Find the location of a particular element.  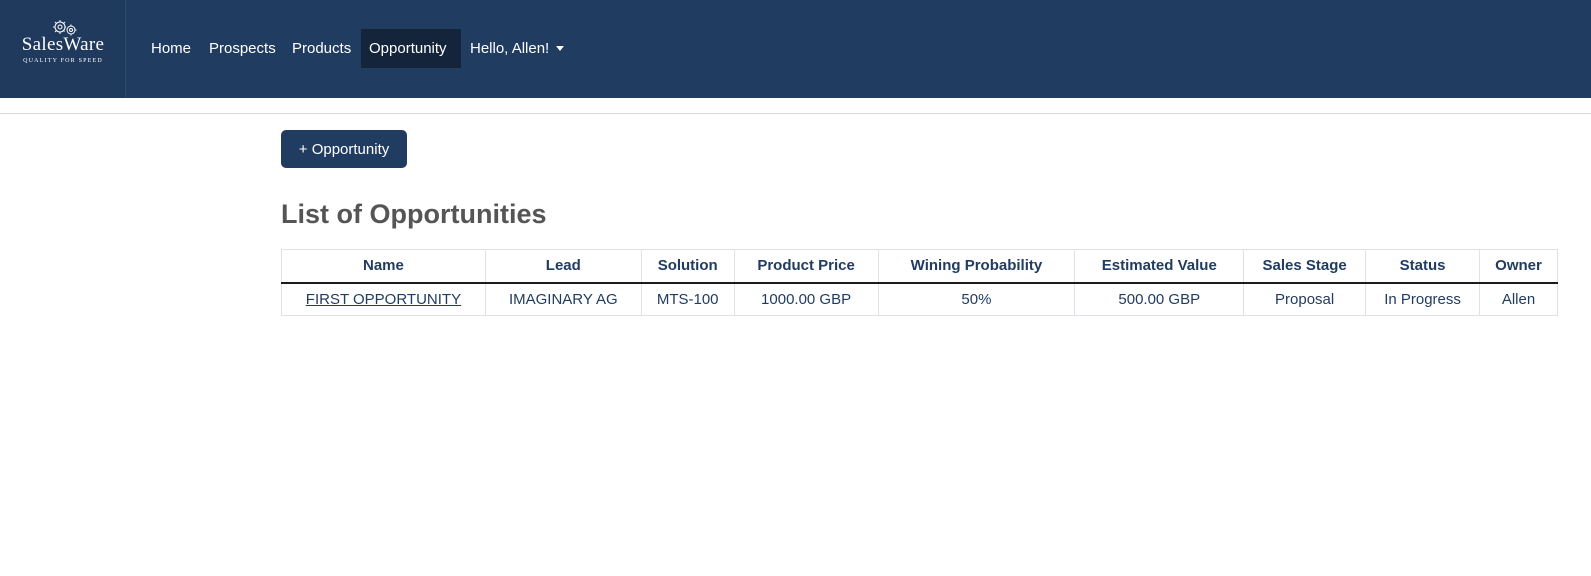

user-menu-label: Hello, Allen! is located at coordinates (510, 48).